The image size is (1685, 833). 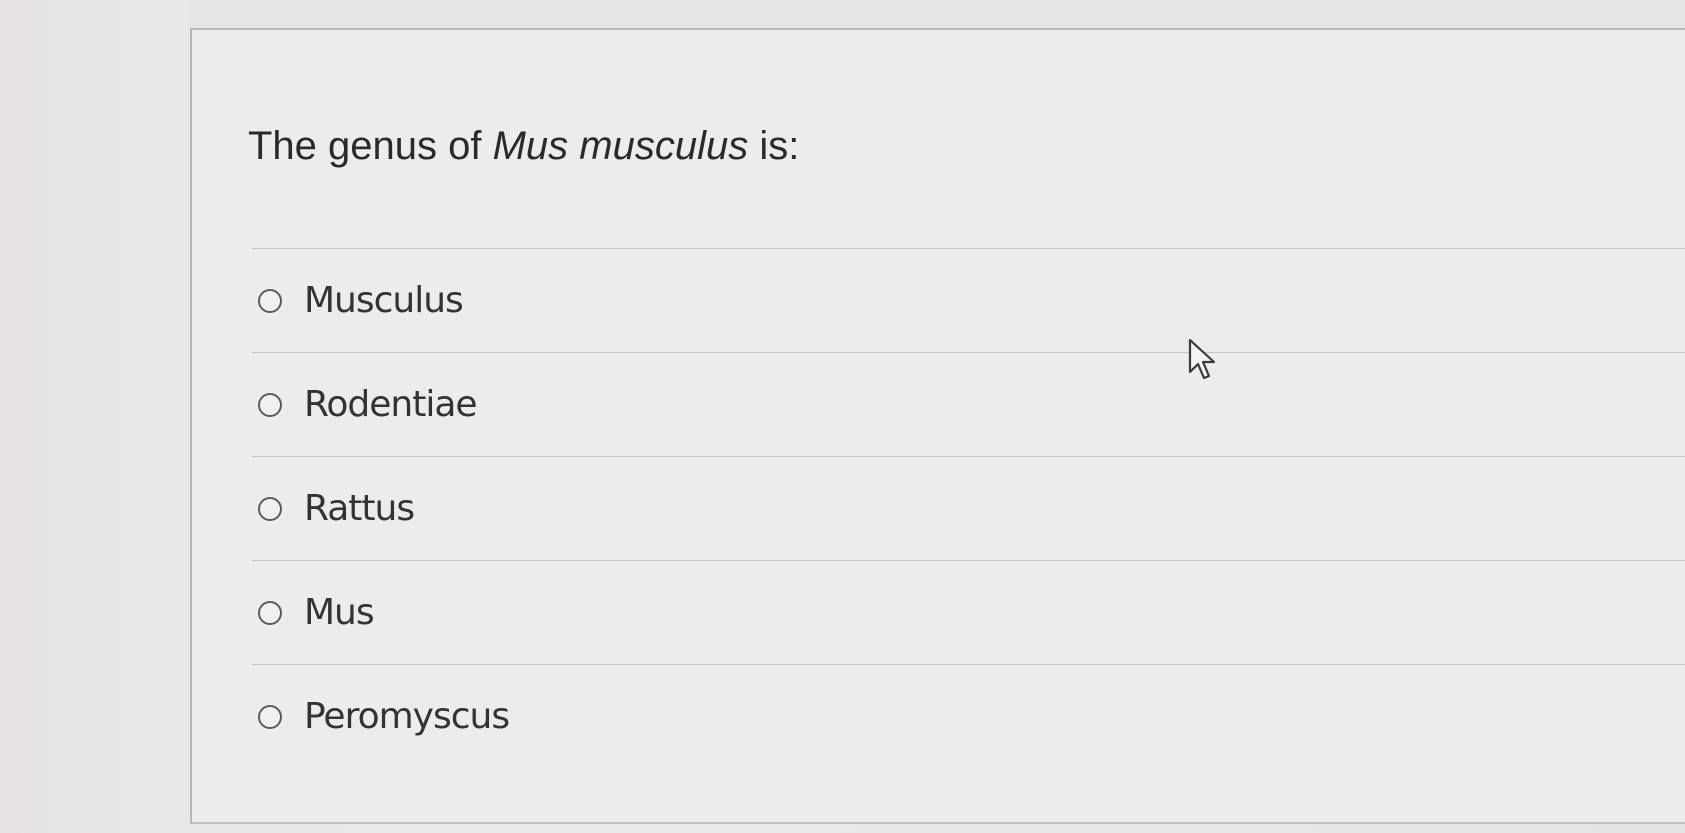 I want to click on choice-option-rattus: Rattus, so click(x=968, y=508).